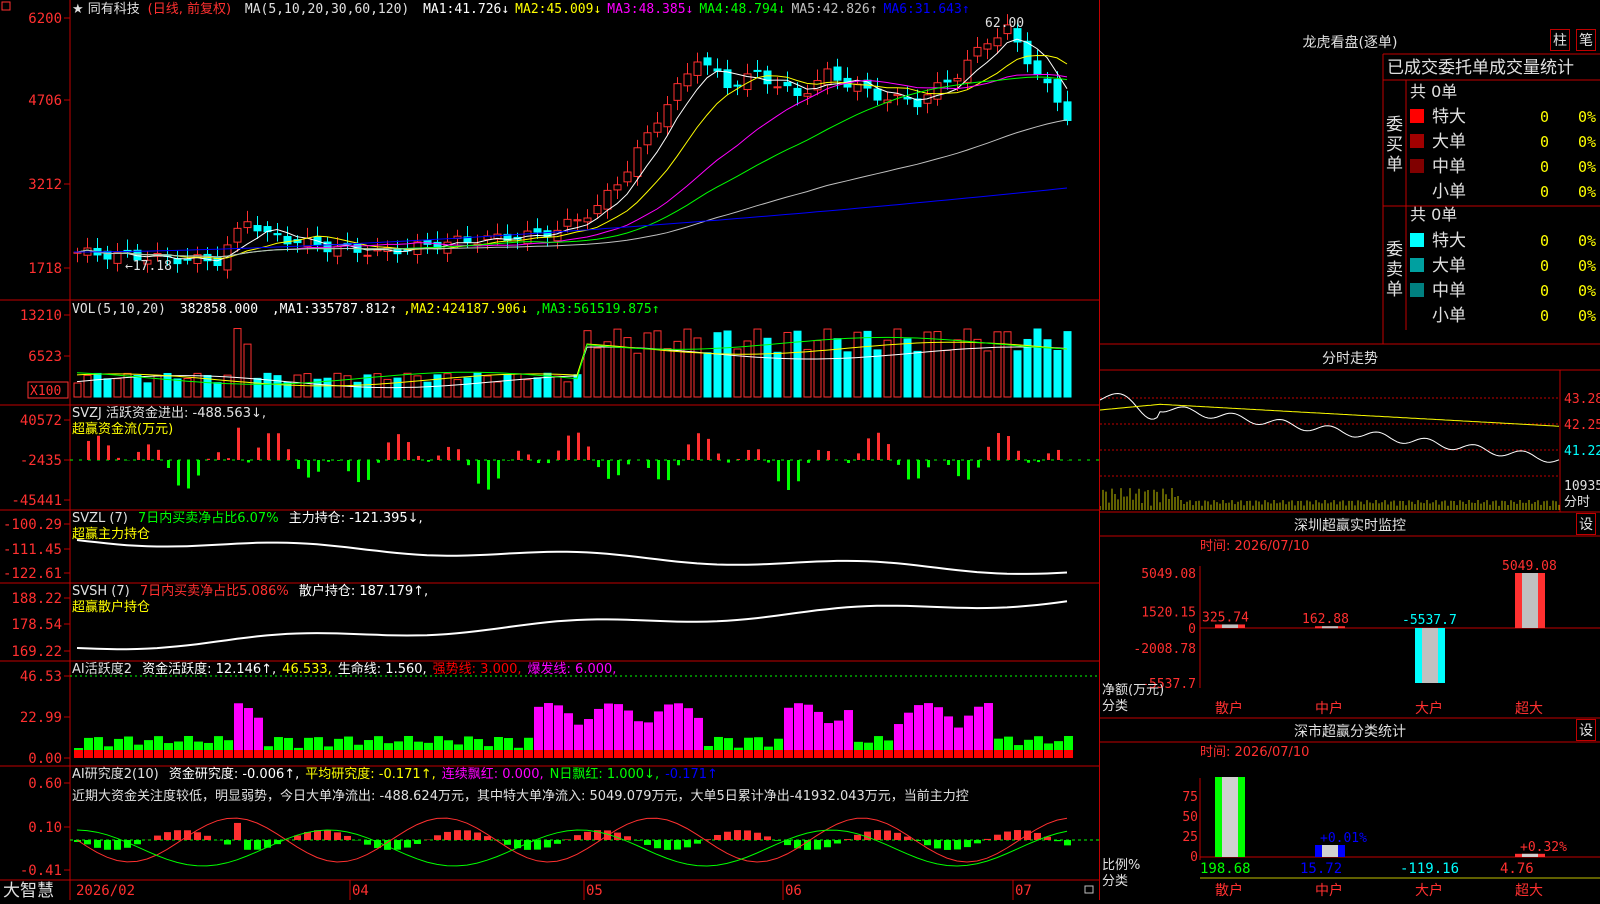 The width and height of the screenshot is (1600, 904). Describe the element at coordinates (45, 269) in the screenshot. I see `price-tick-4: 1718` at that location.